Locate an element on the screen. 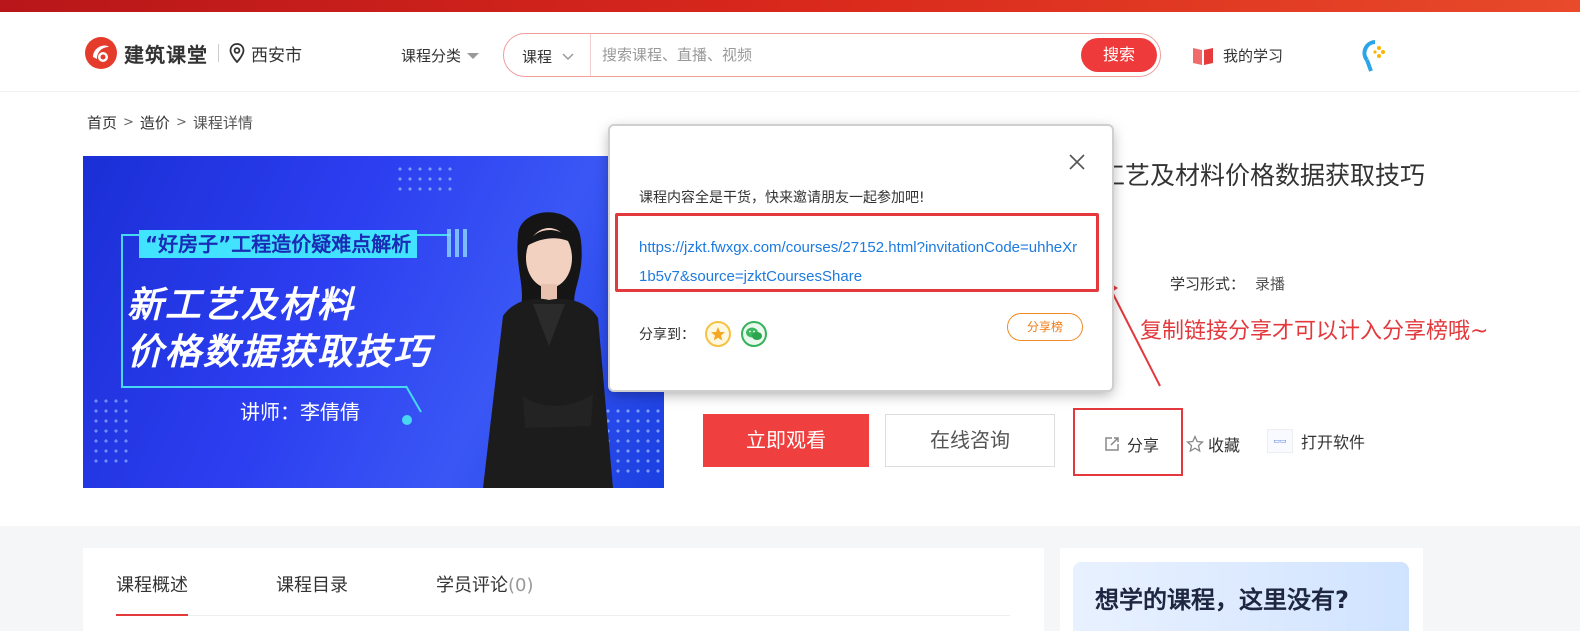 The height and width of the screenshot is (631, 1580). tab-reviews: 学员评论(0) is located at coordinates (485, 584).